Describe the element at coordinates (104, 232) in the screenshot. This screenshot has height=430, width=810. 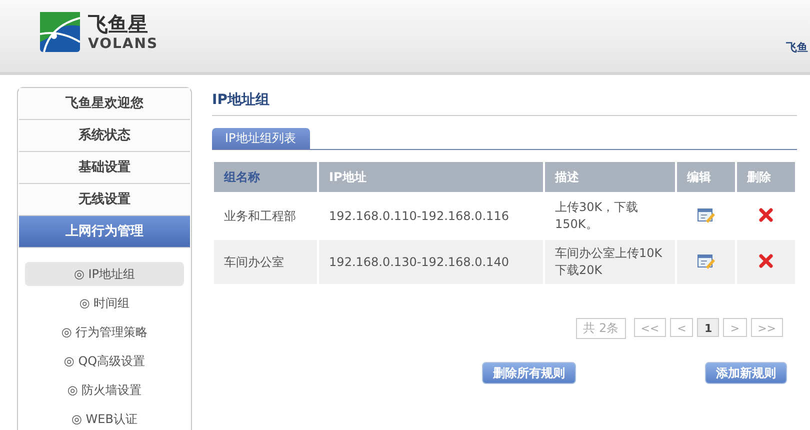
I see `menu-item: 上网行为管理` at that location.